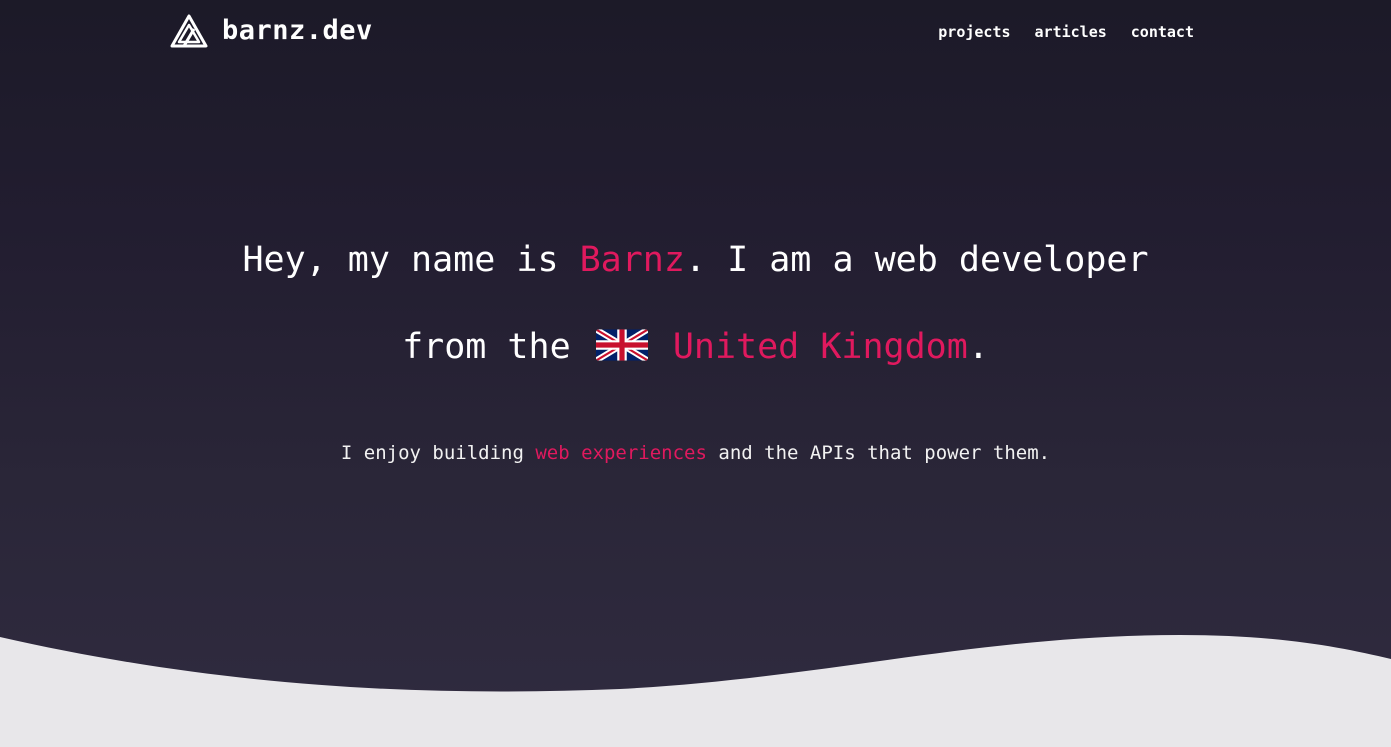 The height and width of the screenshot is (747, 1391). Describe the element at coordinates (974, 32) in the screenshot. I see `nav-projects-link: projects` at that location.